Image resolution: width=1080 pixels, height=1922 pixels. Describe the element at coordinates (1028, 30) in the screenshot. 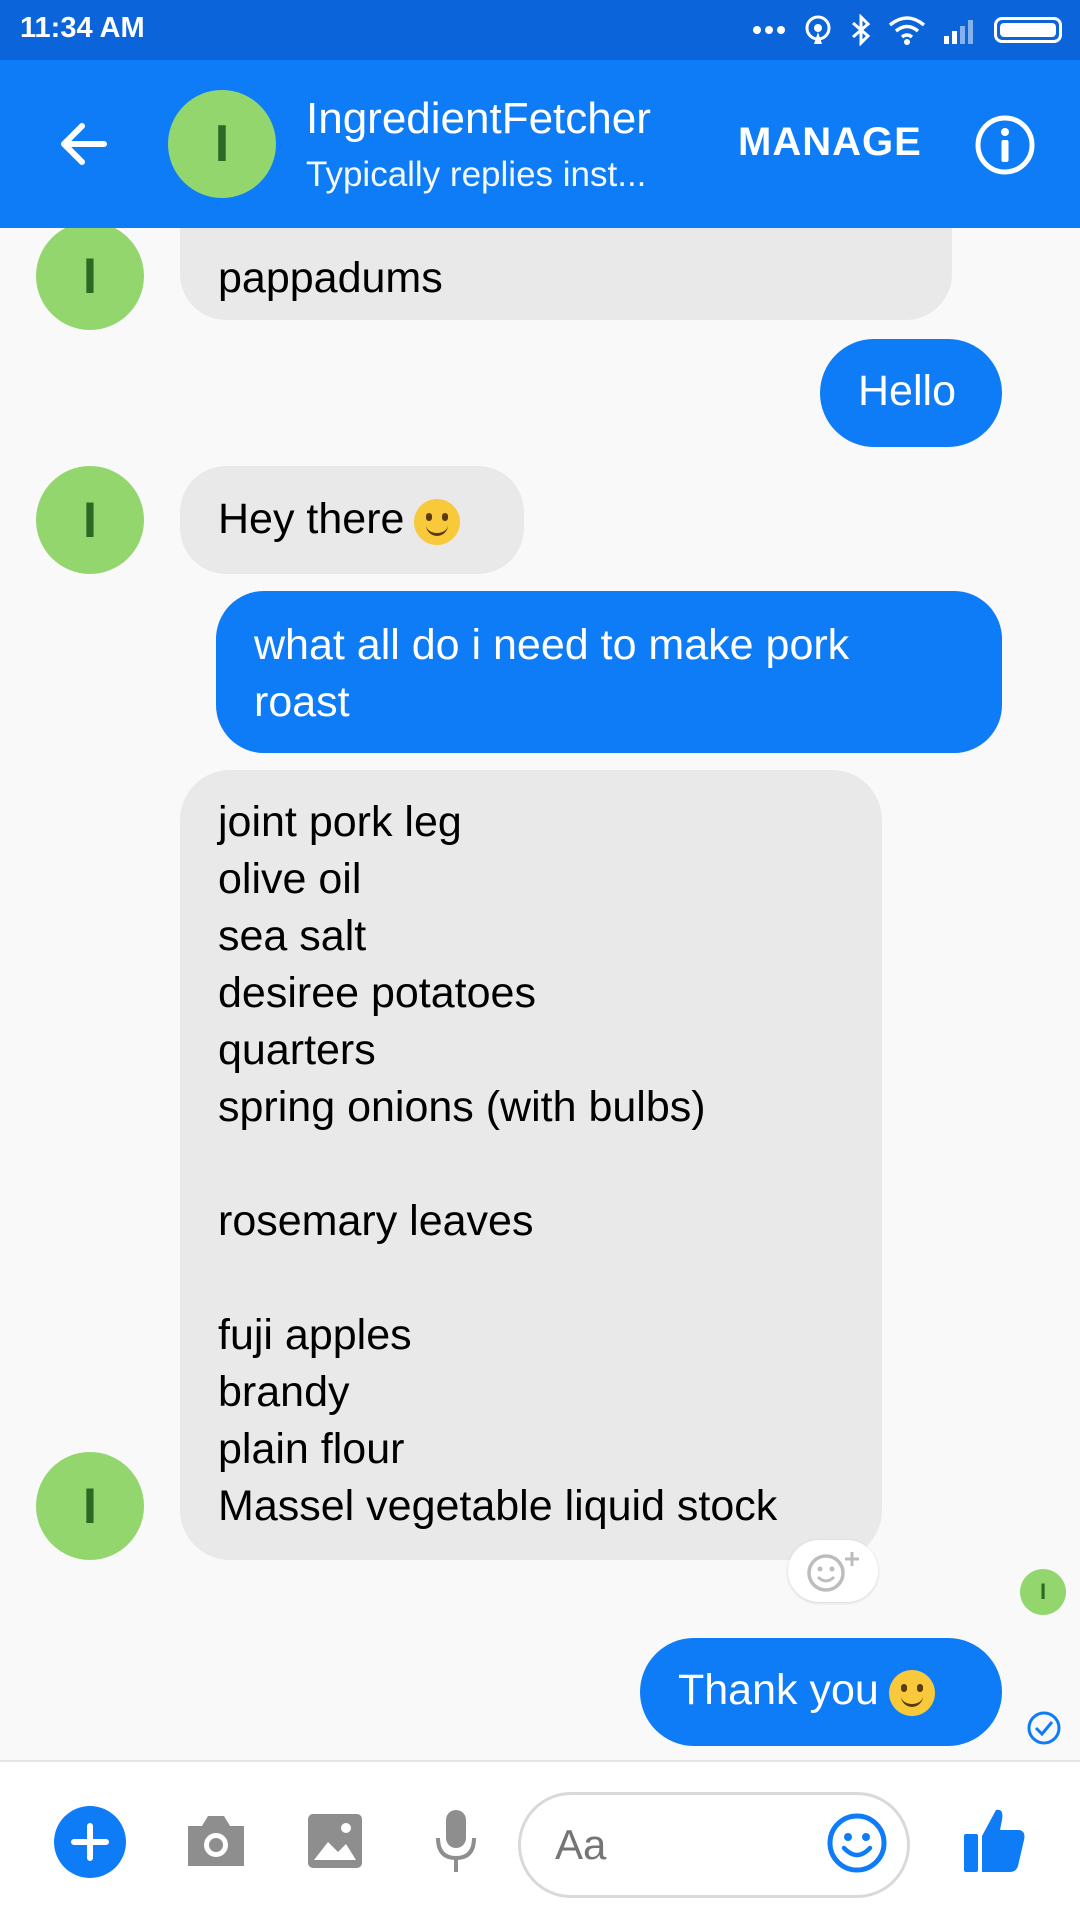

I see `battery-icon` at that location.